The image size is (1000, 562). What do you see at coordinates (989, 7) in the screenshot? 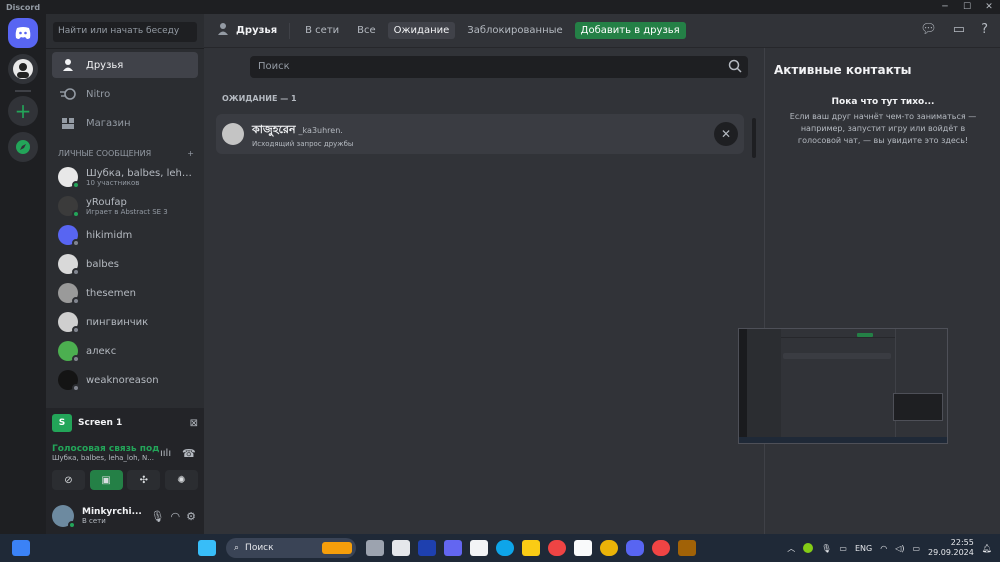
I see `close-window-button: ✕` at bounding box center [989, 7].